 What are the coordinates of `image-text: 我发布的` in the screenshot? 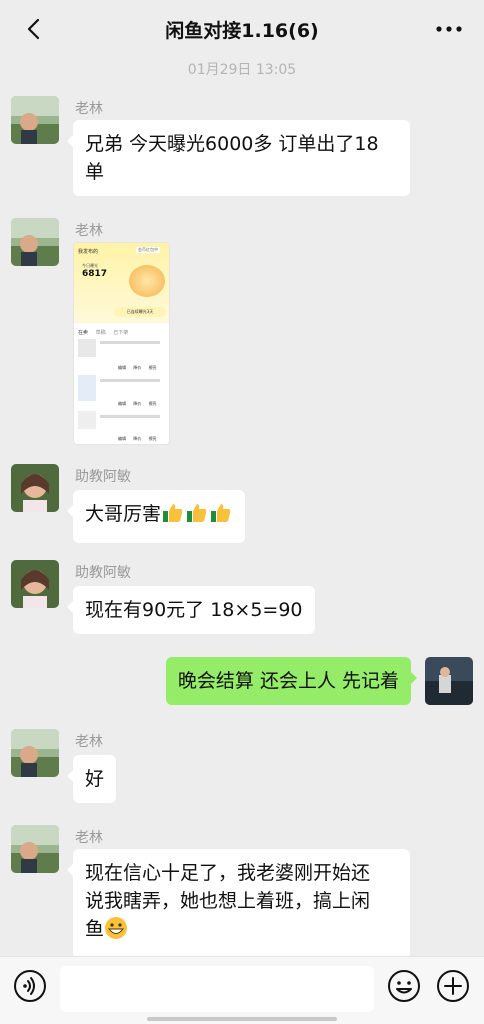 It's located at (88, 252).